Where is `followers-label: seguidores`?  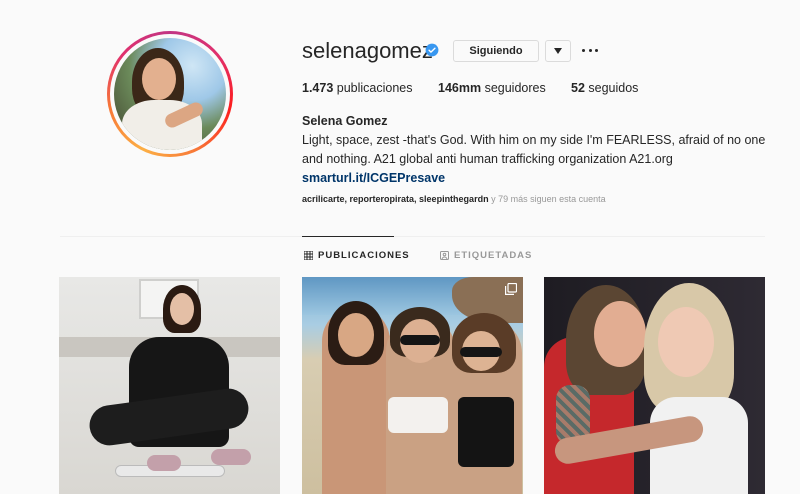
followers-label: seguidores is located at coordinates (513, 88).